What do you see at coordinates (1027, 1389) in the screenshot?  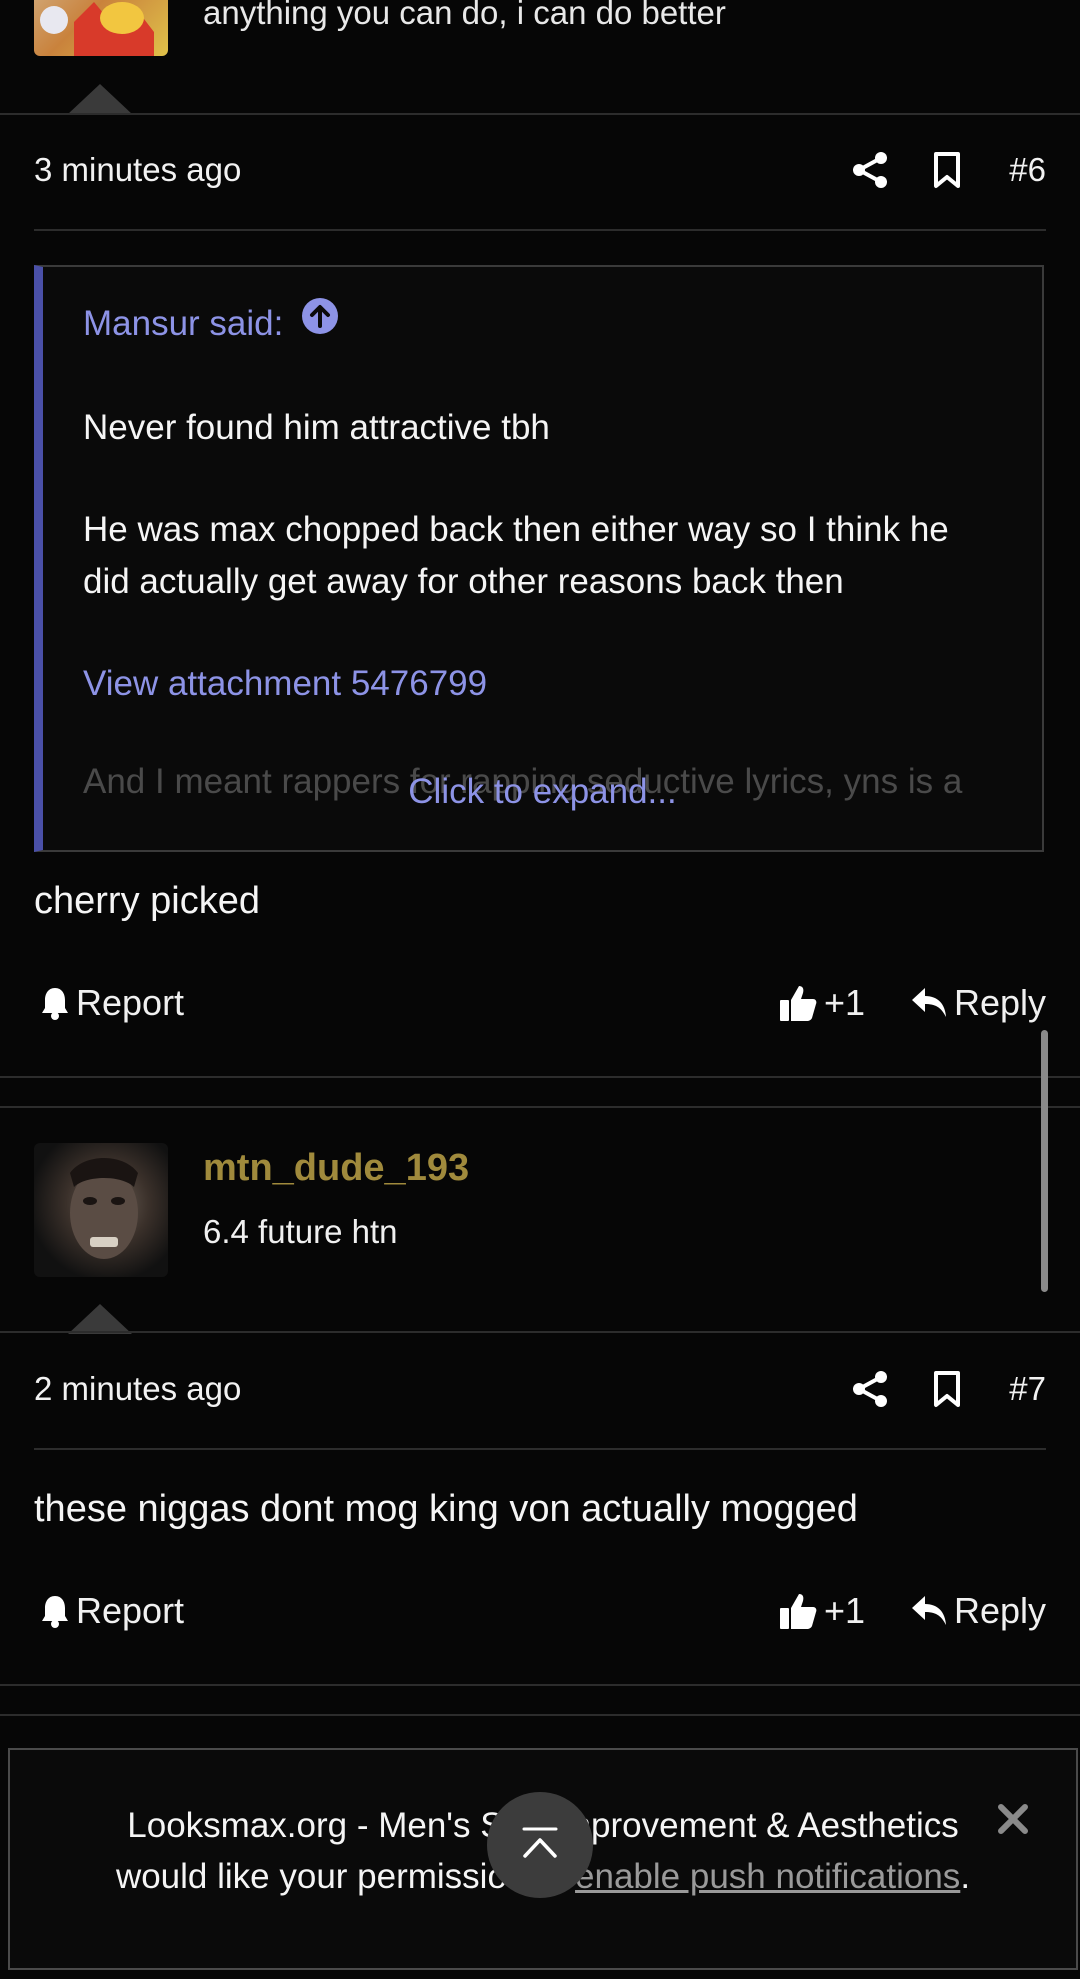 I see `post-number: #7` at bounding box center [1027, 1389].